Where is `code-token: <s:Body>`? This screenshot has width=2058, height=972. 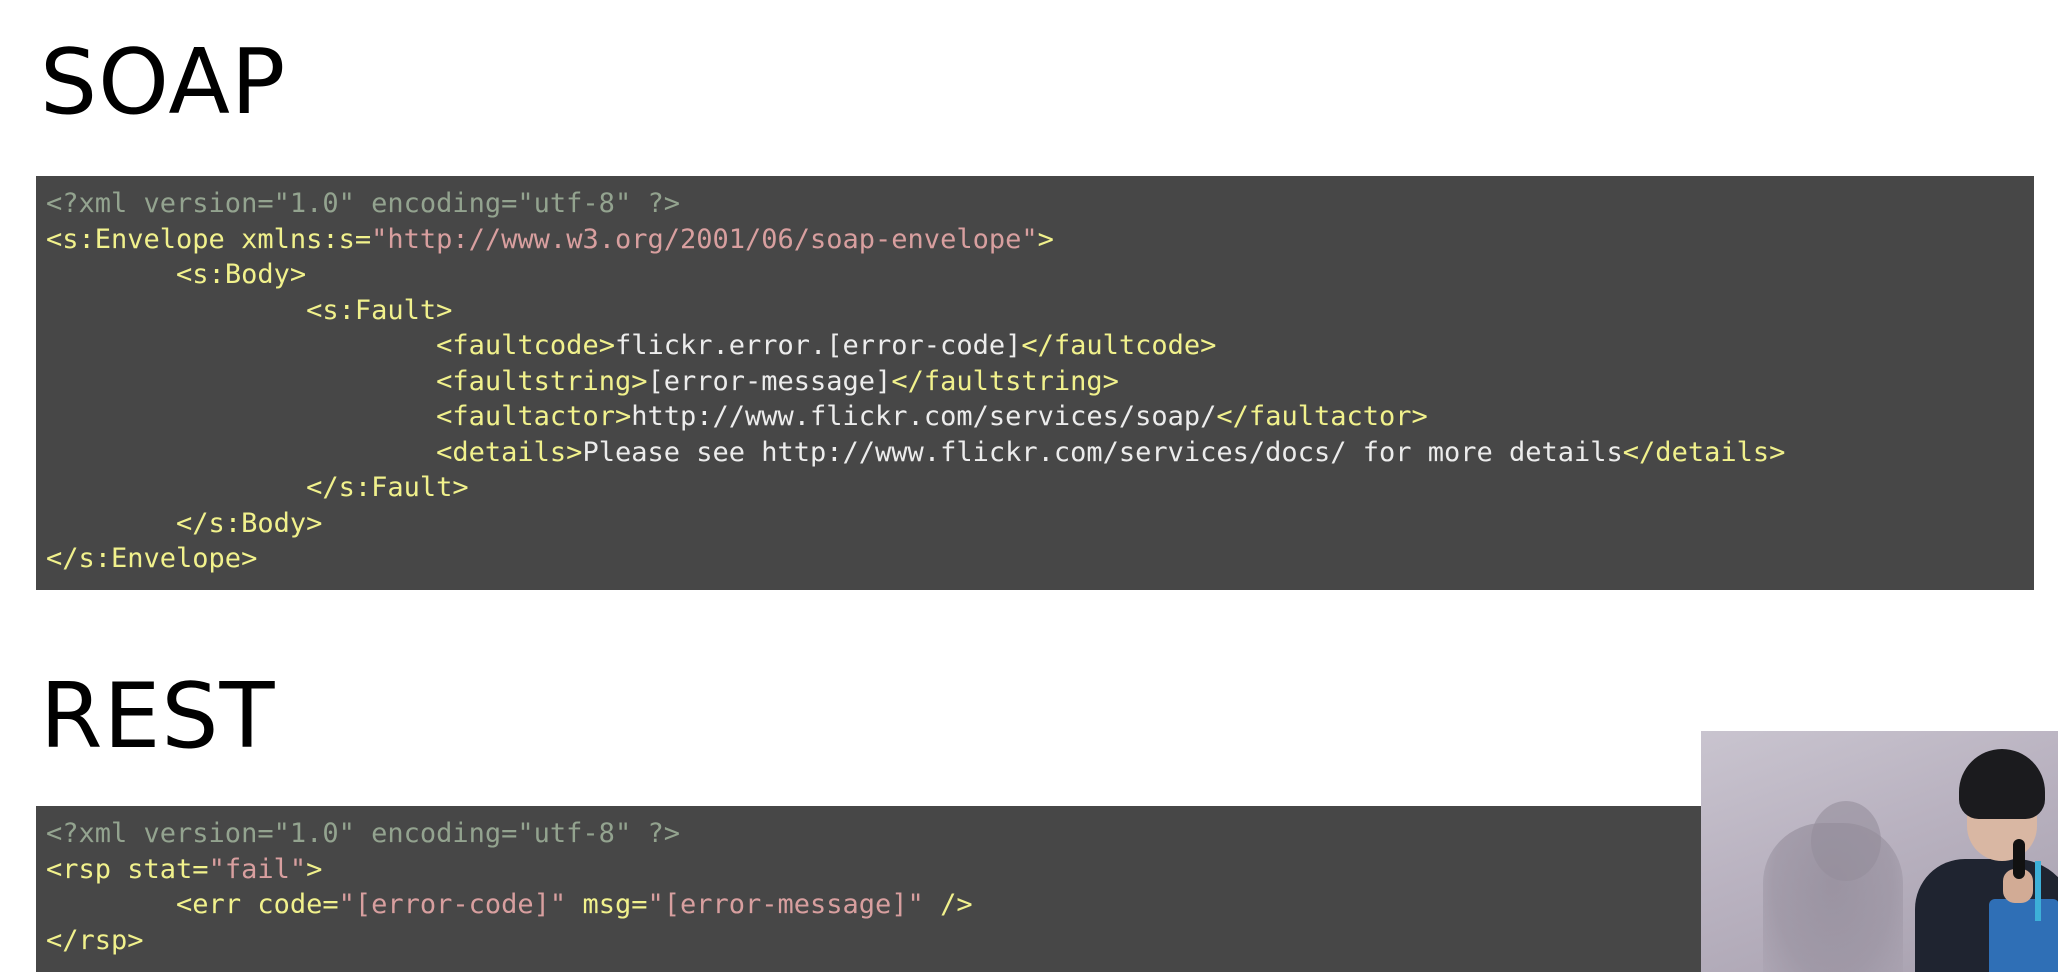
code-token: <s:Body> is located at coordinates (241, 274).